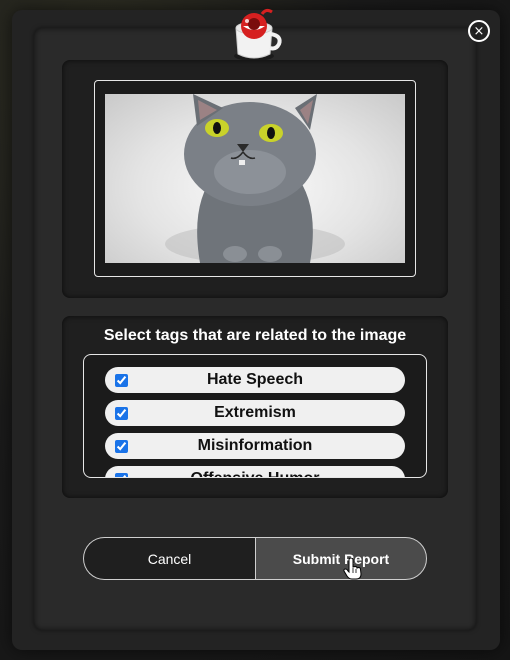 The height and width of the screenshot is (660, 510). I want to click on tag-label: Hate Speech, so click(255, 379).